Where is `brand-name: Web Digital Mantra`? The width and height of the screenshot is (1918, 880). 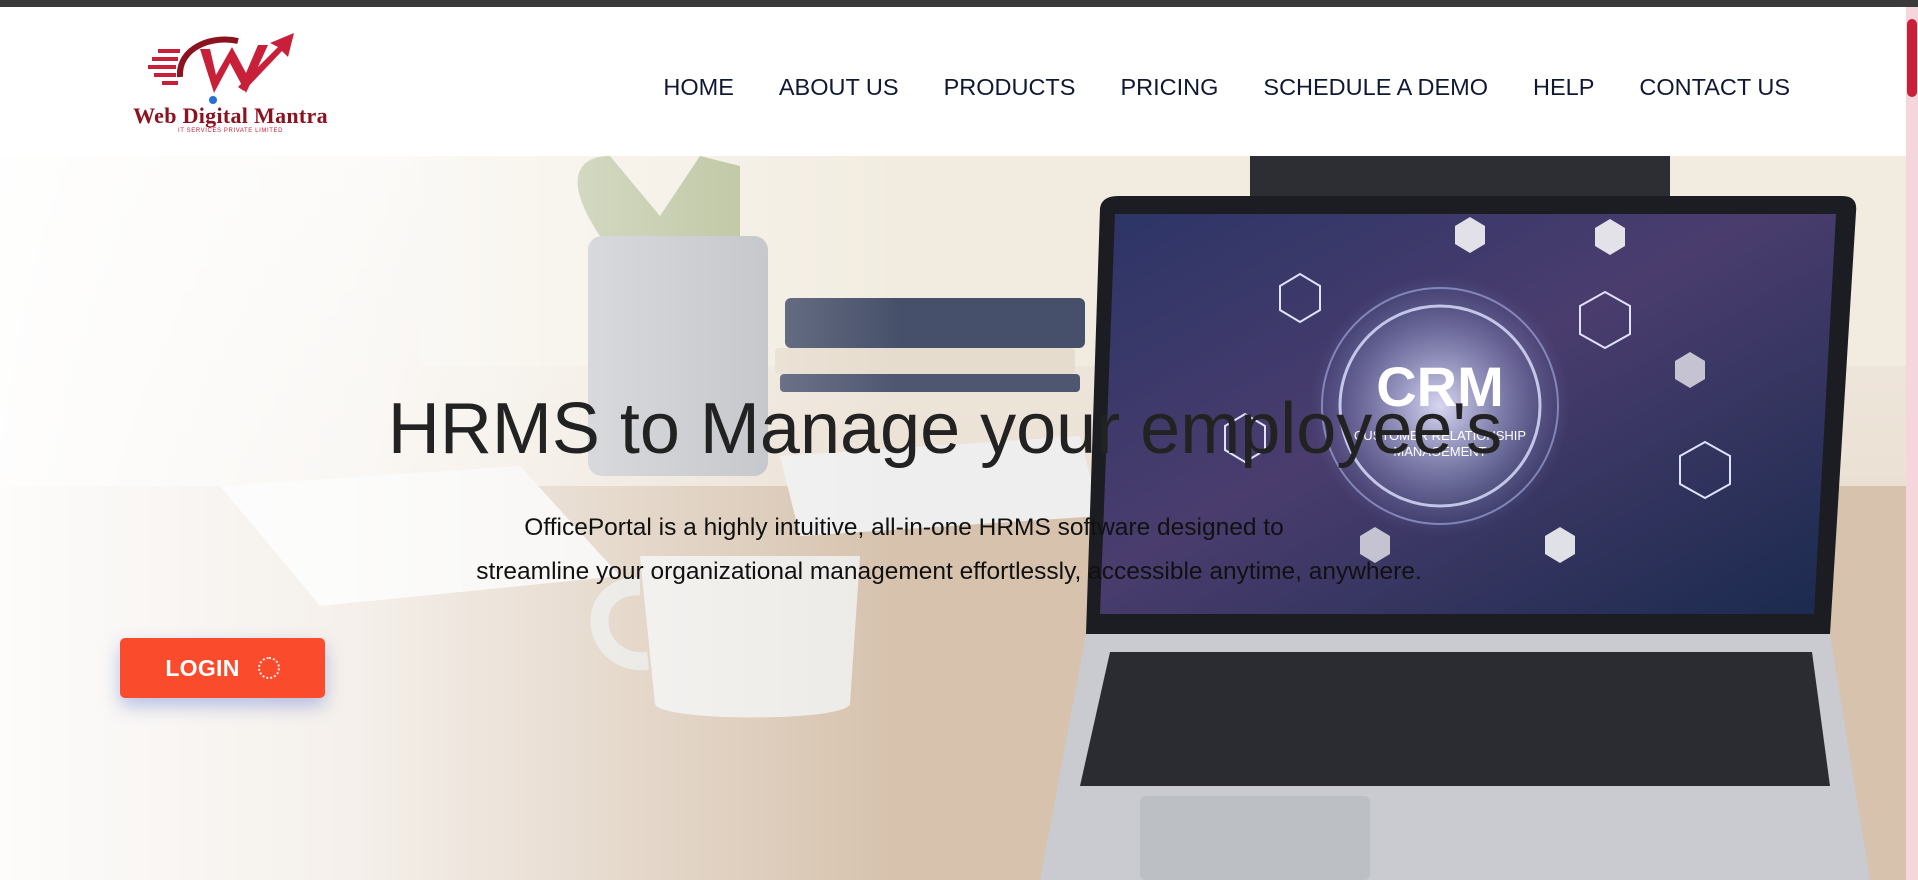
brand-name: Web Digital Mantra is located at coordinates (230, 115).